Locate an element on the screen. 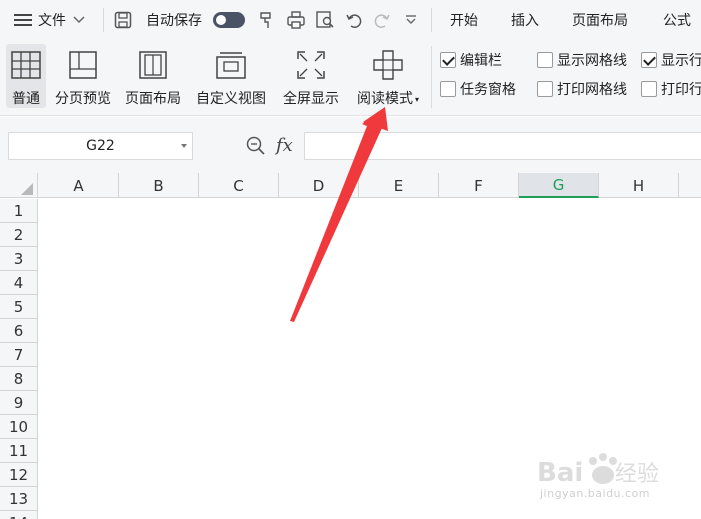 This screenshot has height=519, width=701. checkbox-show-headers: 显示行 is located at coordinates (671, 60).